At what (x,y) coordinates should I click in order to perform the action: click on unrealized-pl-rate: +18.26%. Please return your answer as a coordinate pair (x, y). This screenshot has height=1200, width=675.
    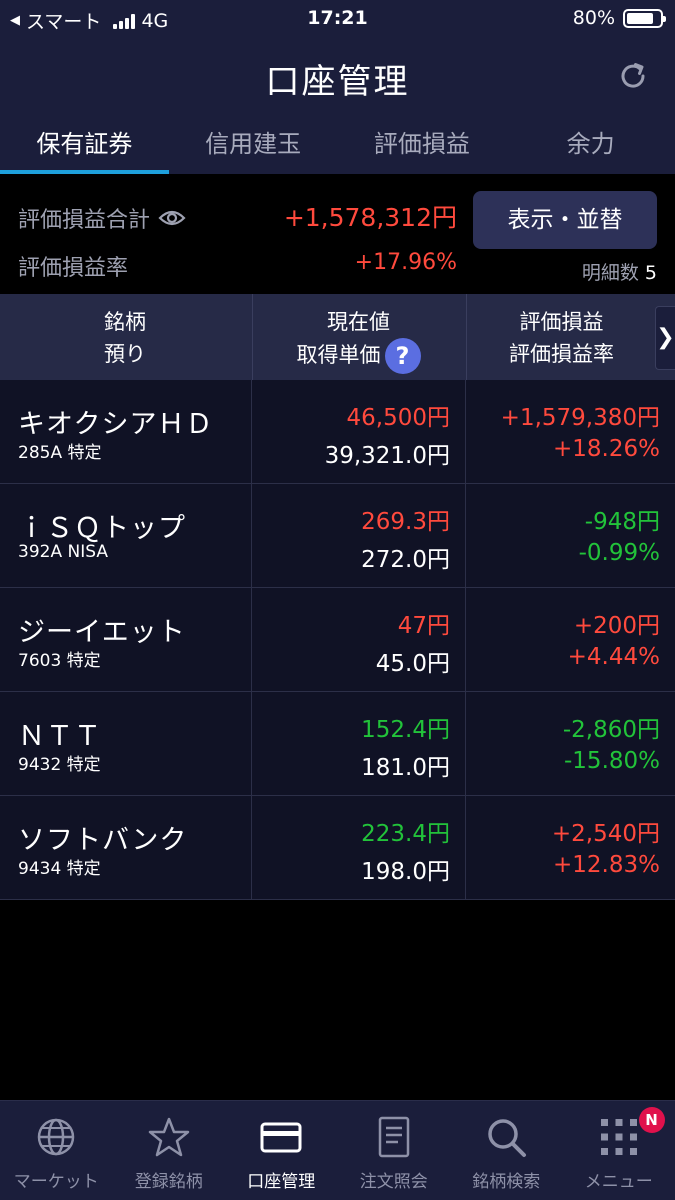
    Looking at the image, I should click on (606, 449).